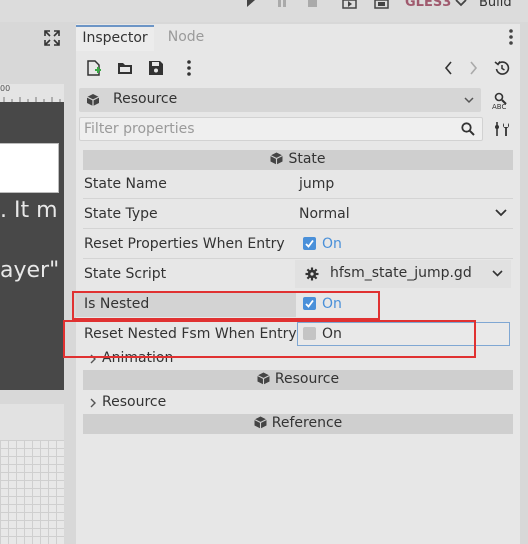 This screenshot has height=544, width=528. Describe the element at coordinates (403, 213) in the screenshot. I see `state-type-dropdown: Normal` at that location.